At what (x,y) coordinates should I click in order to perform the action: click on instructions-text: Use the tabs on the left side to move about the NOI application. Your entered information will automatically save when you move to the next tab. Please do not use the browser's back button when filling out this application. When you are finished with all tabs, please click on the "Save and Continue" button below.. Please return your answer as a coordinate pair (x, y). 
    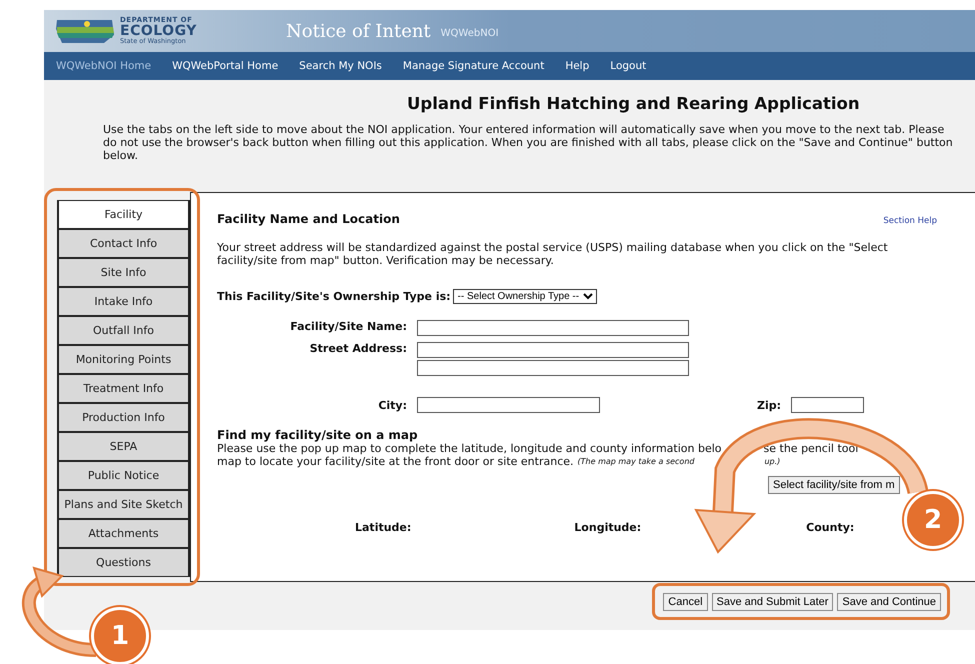
    Looking at the image, I should click on (528, 142).